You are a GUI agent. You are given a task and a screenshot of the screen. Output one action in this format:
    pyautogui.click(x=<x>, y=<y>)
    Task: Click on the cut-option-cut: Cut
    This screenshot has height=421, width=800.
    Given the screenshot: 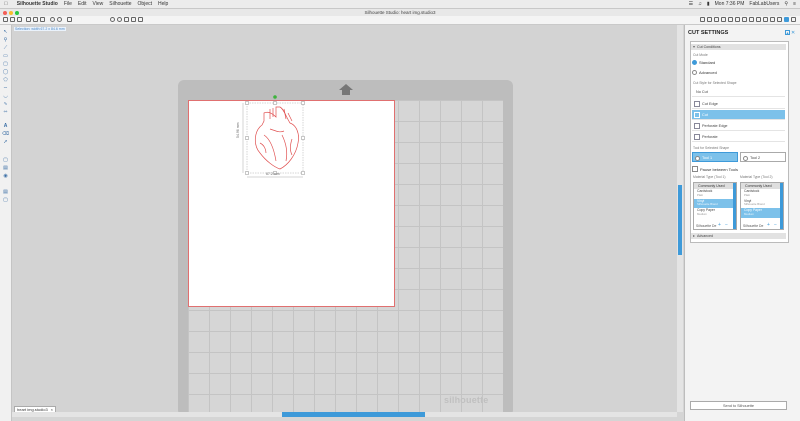 What is the action you would take?
    pyautogui.click(x=738, y=115)
    